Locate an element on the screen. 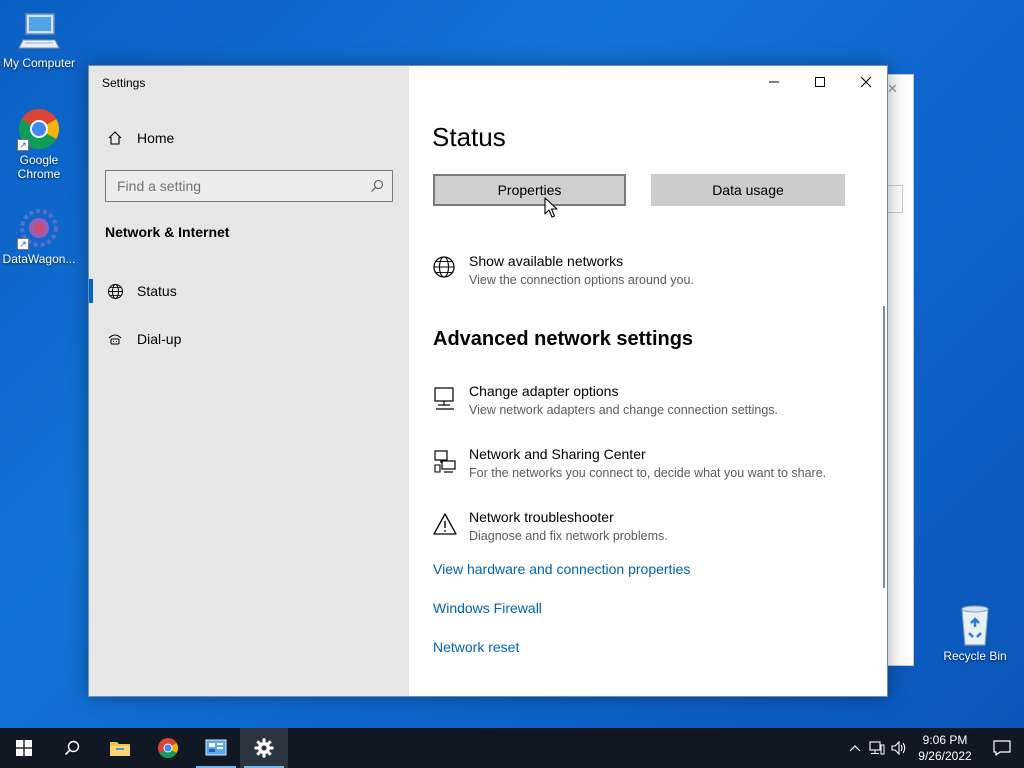  taskbar: 9:06 PM 9/26/2022 is located at coordinates (512, 748).